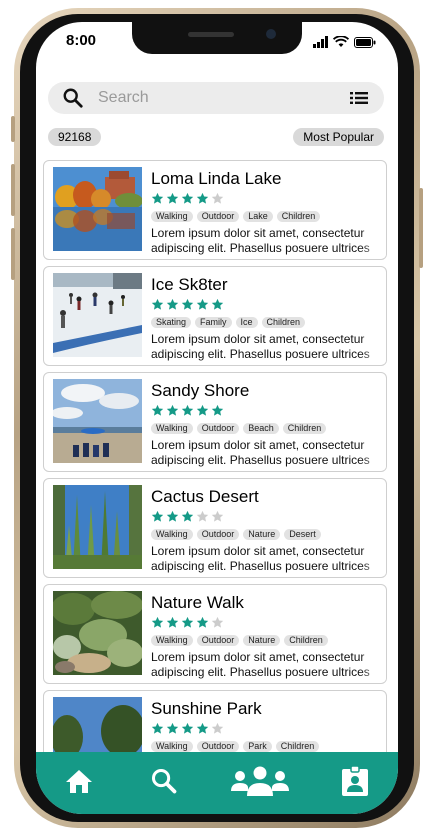 This screenshot has height=836, width=434. Describe the element at coordinates (206, 708) in the screenshot. I see `place-title: Sunshine Park` at that location.